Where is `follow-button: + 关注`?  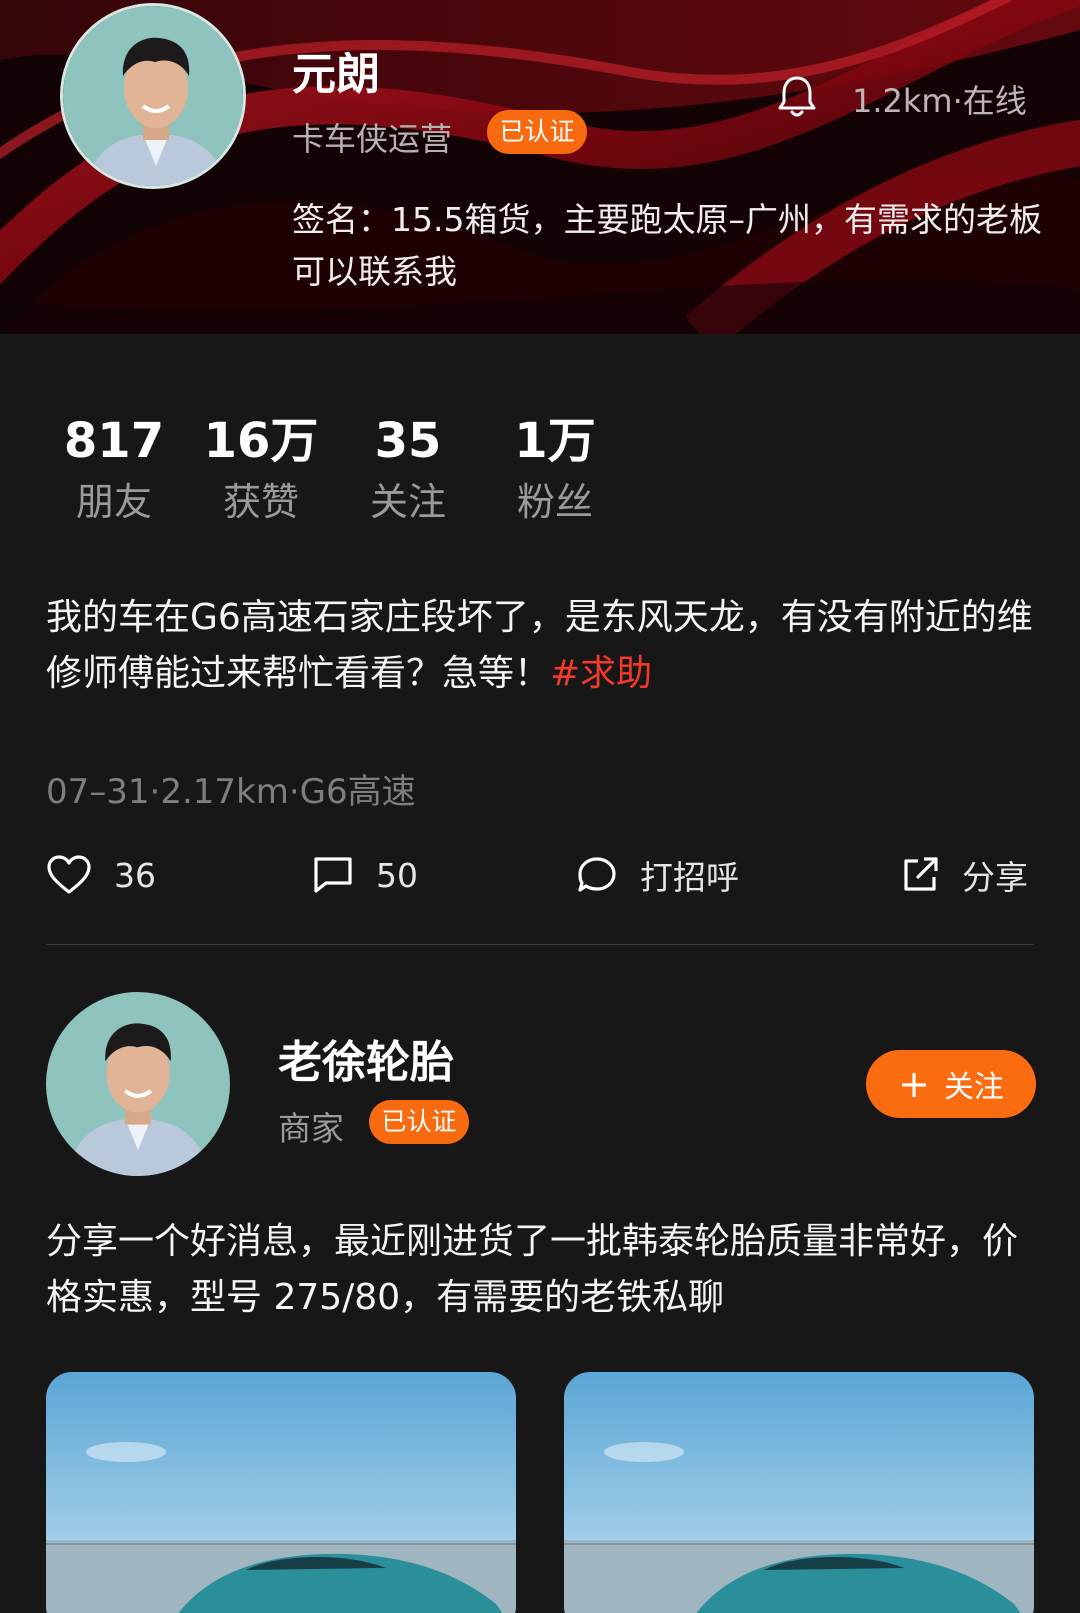
follow-button: + 关注 is located at coordinates (951, 1084).